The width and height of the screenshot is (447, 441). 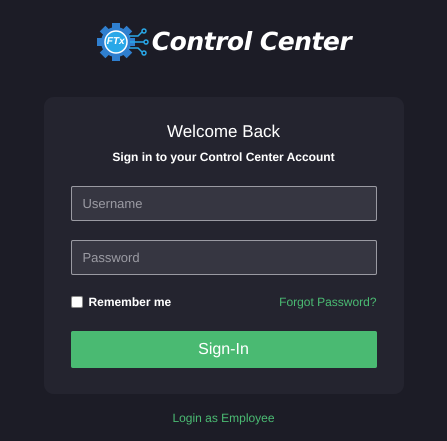 What do you see at coordinates (223, 257) in the screenshot?
I see `input-field: Password` at bounding box center [223, 257].